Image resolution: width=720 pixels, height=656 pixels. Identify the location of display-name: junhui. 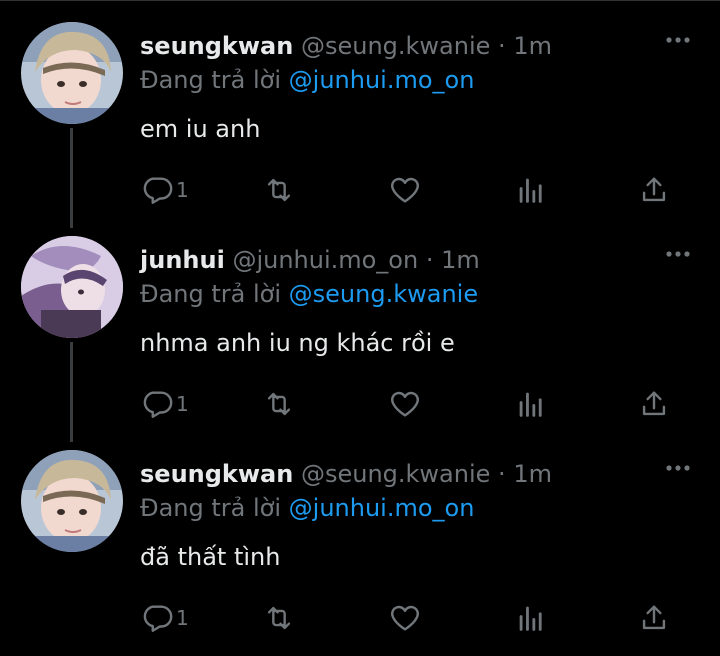
(182, 260).